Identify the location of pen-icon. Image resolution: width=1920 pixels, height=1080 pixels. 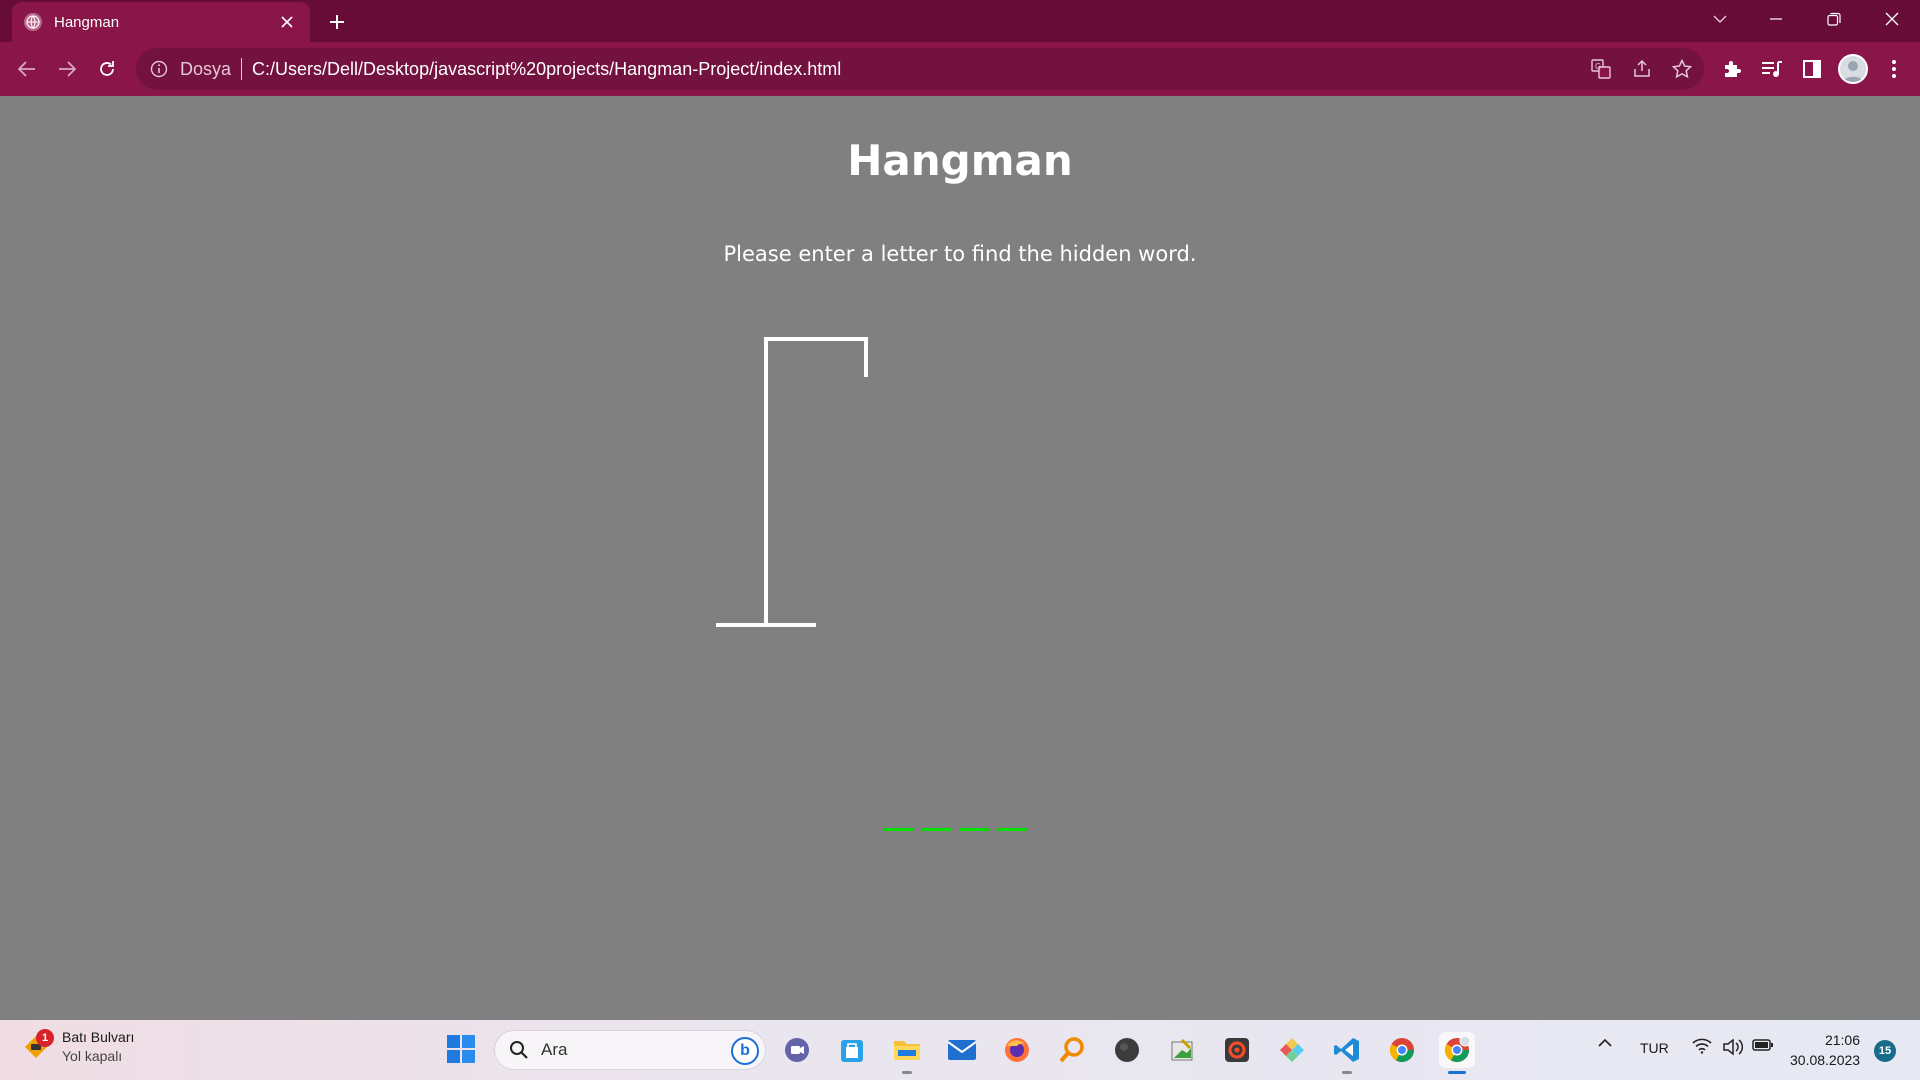
(1292, 1050).